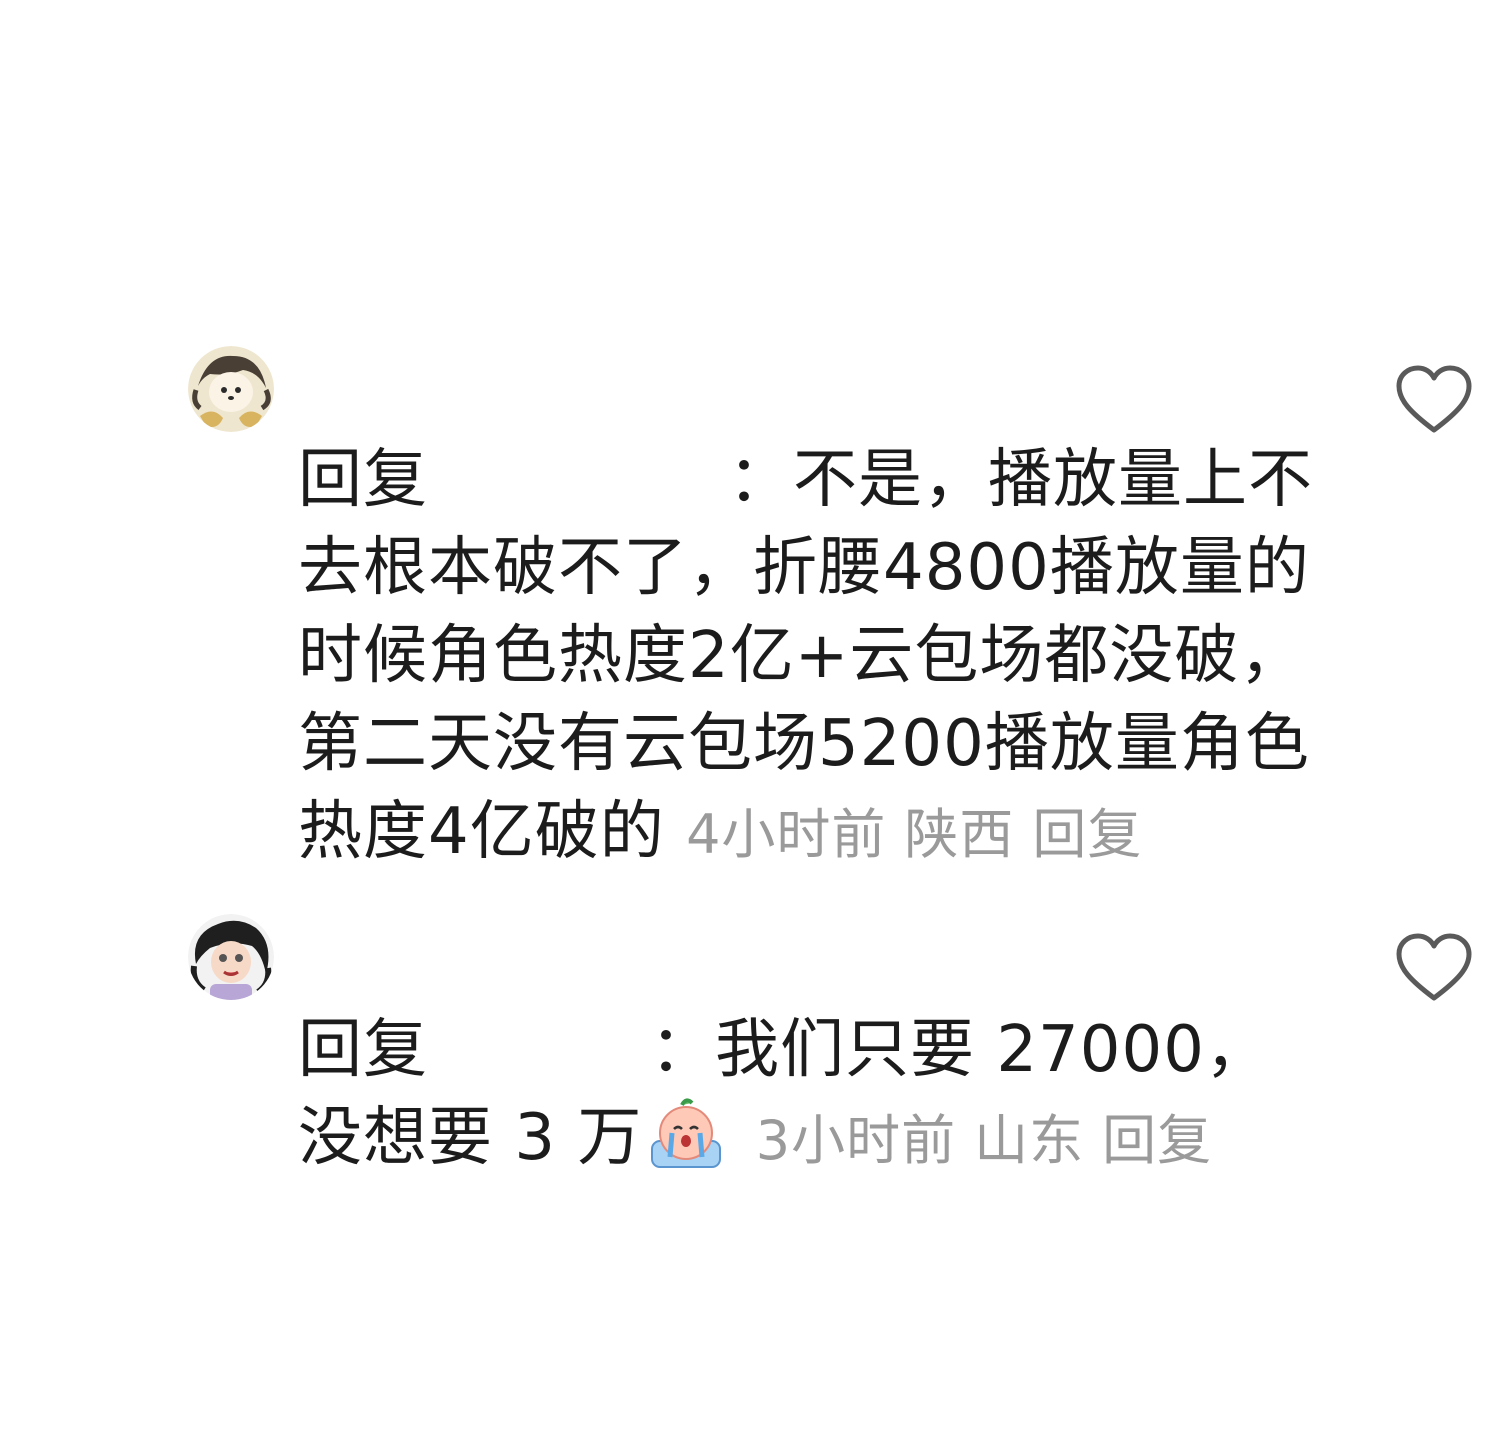 The height and width of the screenshot is (1434, 1500). What do you see at coordinates (686, 1133) in the screenshot?
I see `crying-emoji-icon` at bounding box center [686, 1133].